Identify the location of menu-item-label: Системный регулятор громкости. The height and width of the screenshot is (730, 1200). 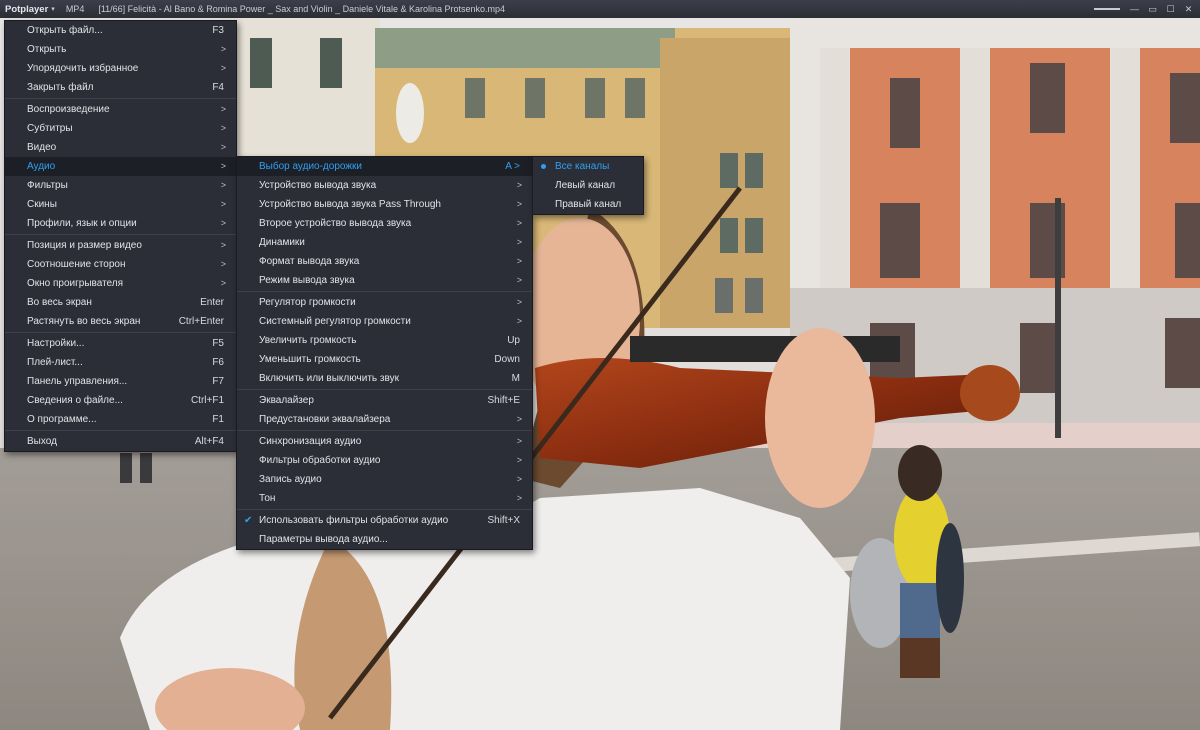
(335, 321).